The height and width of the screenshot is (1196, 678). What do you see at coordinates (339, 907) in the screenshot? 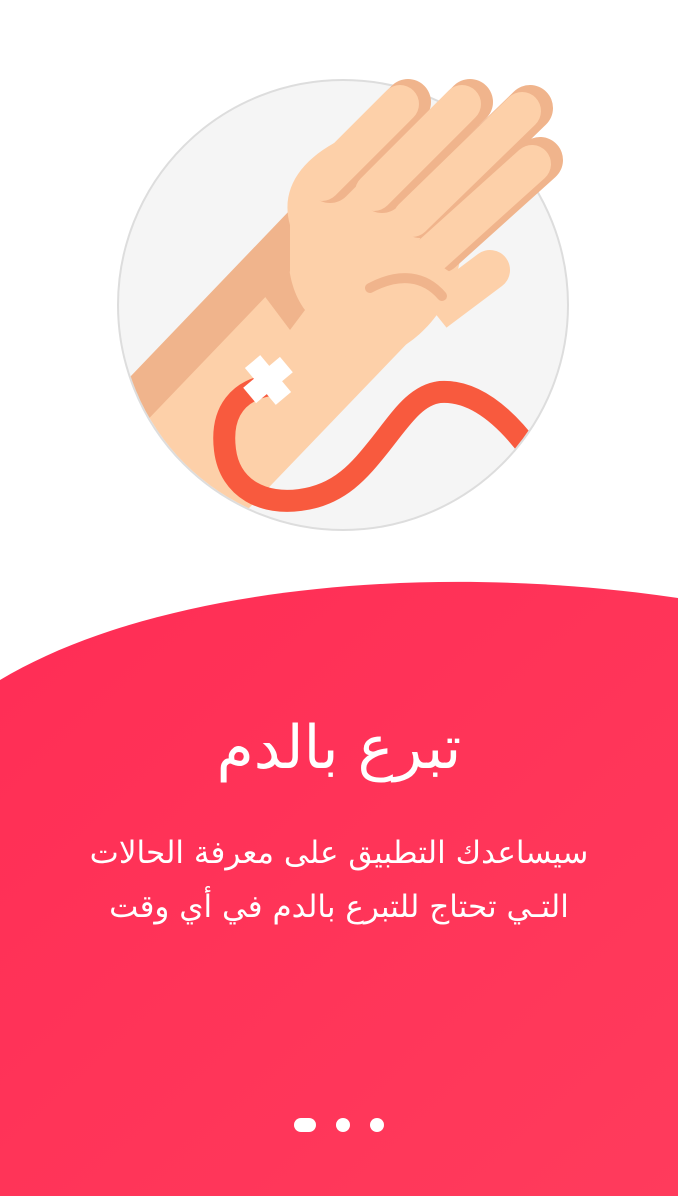
I see `description-line-2: التـي تحتاج للتبرع بالدم في أي وقت` at bounding box center [339, 907].